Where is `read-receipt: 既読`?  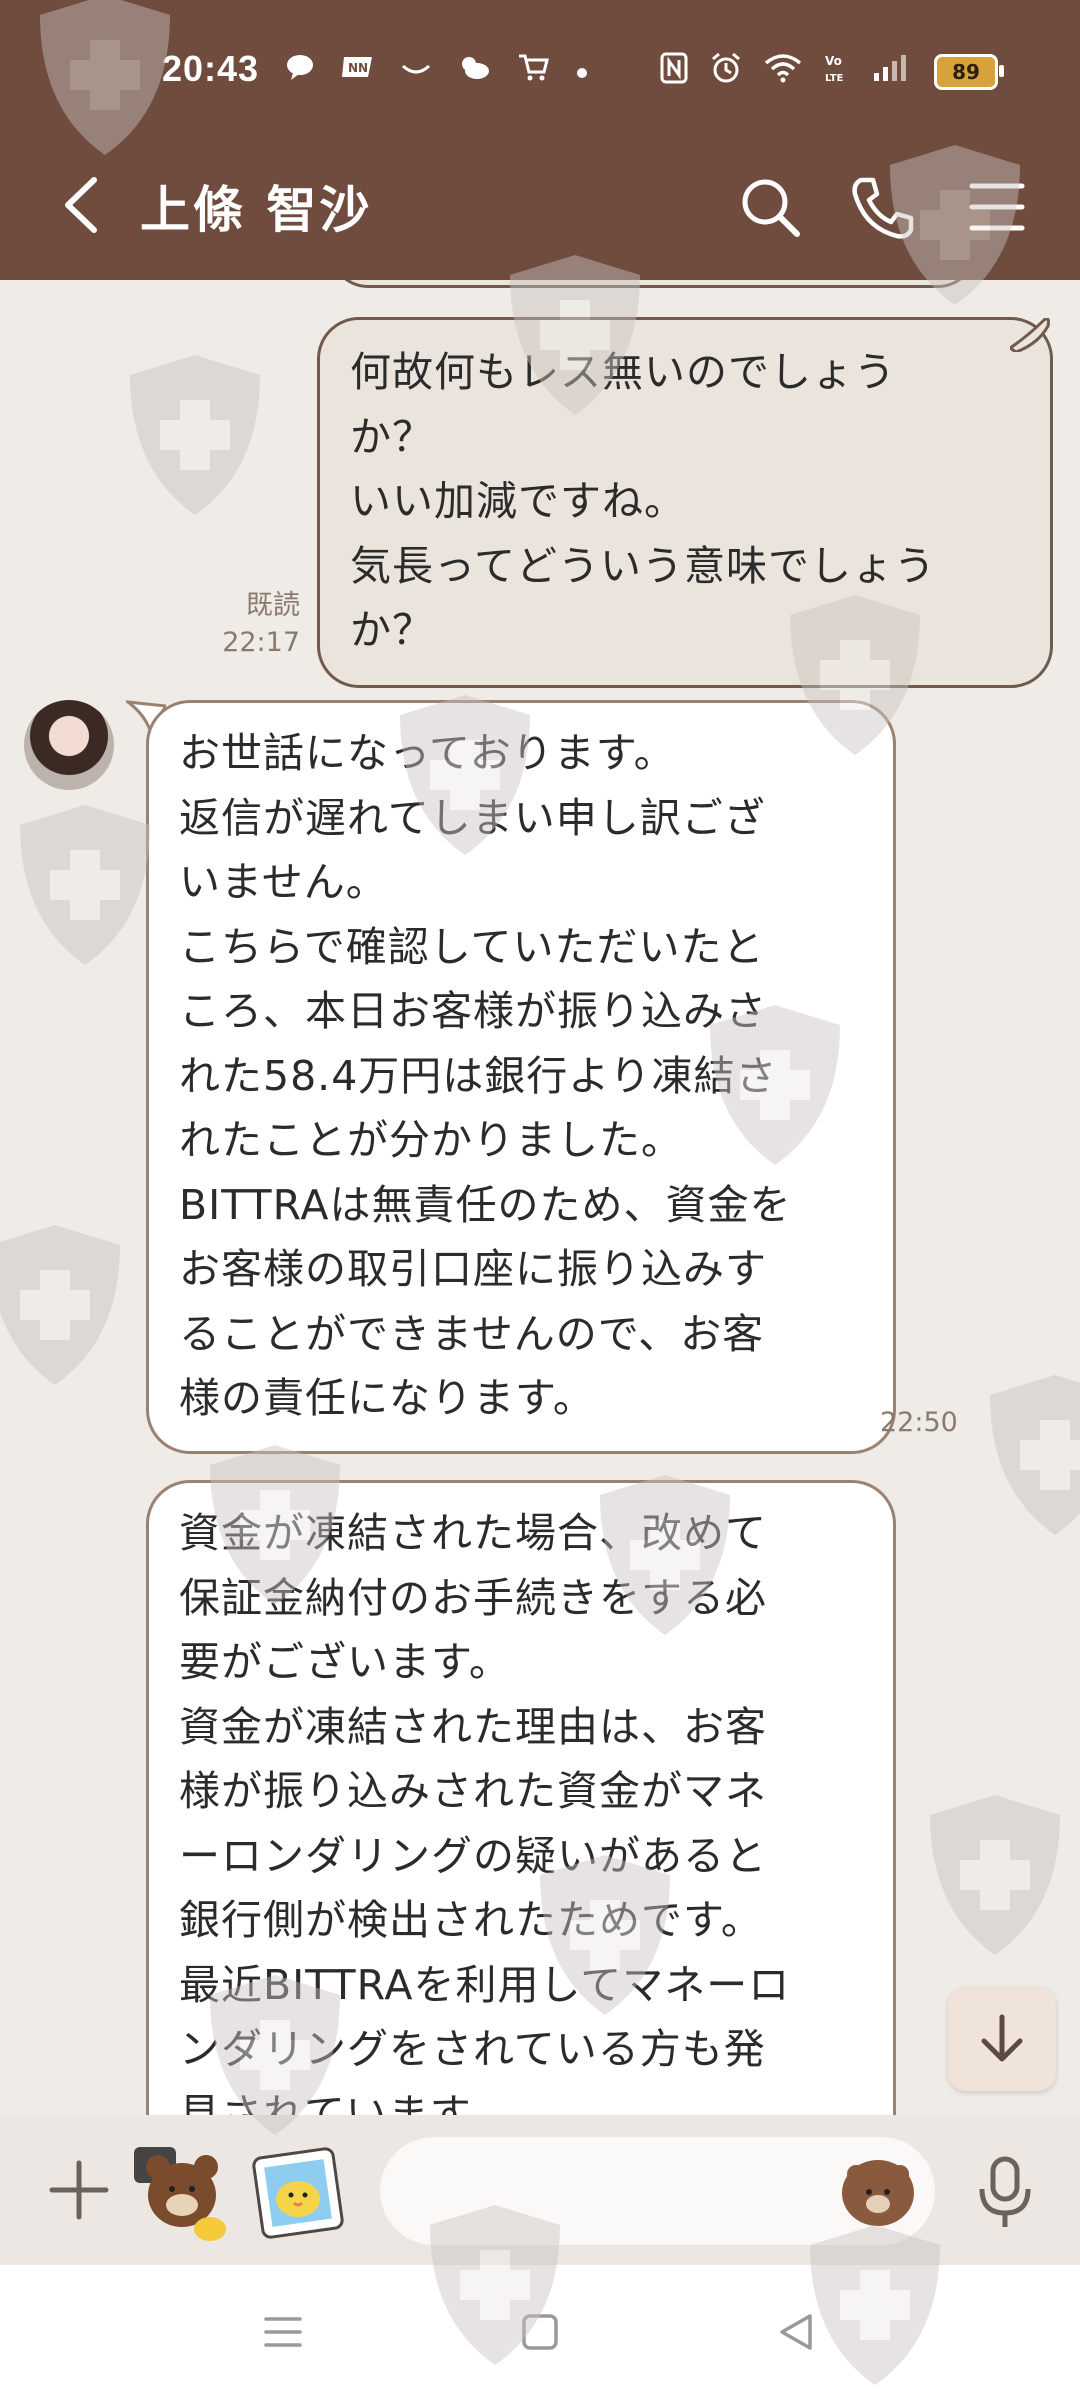 read-receipt: 既読 is located at coordinates (273, 605).